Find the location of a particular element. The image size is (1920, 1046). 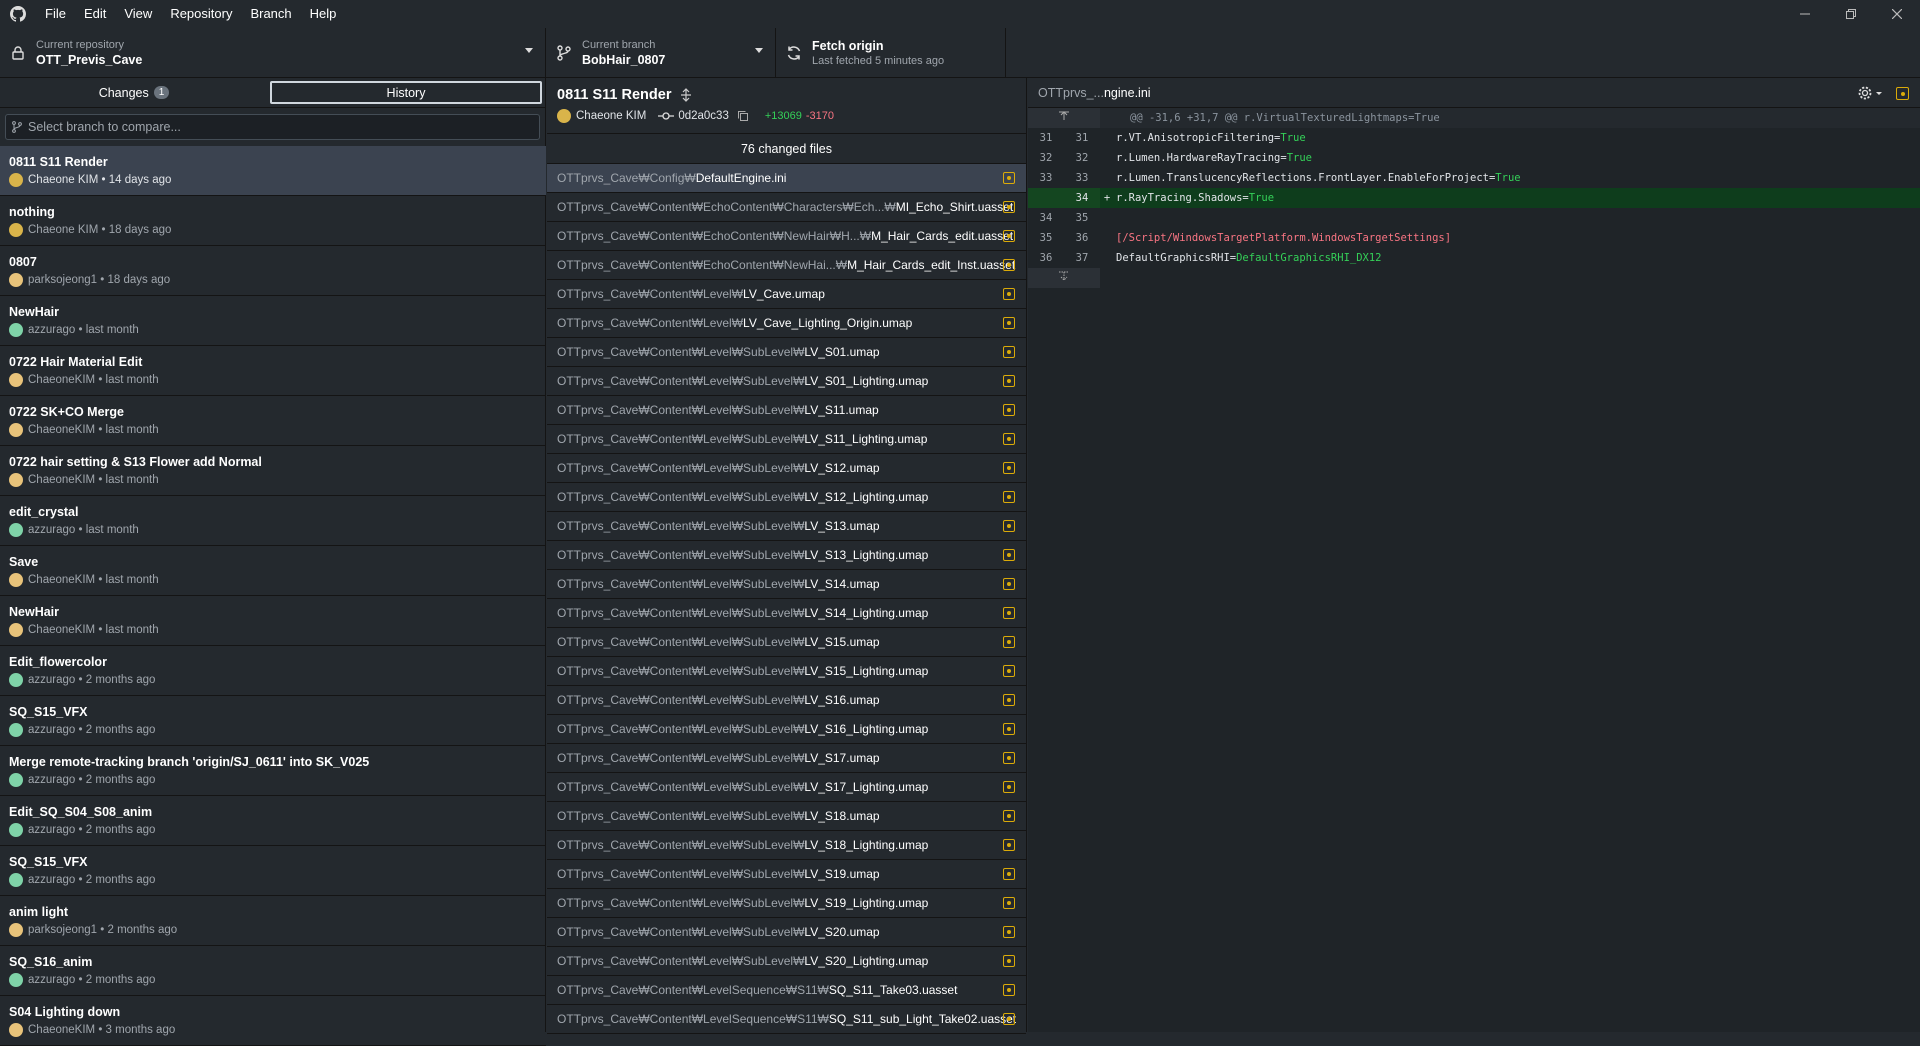

deletions-count: -3170 is located at coordinates (820, 116).